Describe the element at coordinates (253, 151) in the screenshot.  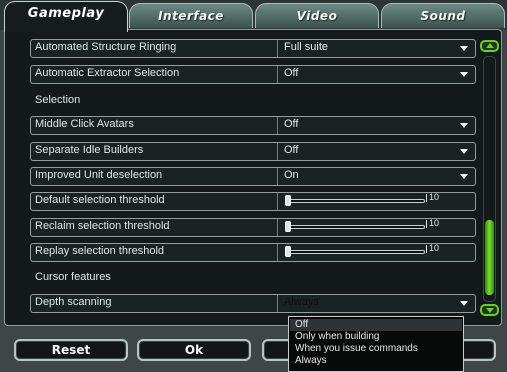
I see `setting-row-separate-idle-builders: Separate Idle Builders Off` at that location.